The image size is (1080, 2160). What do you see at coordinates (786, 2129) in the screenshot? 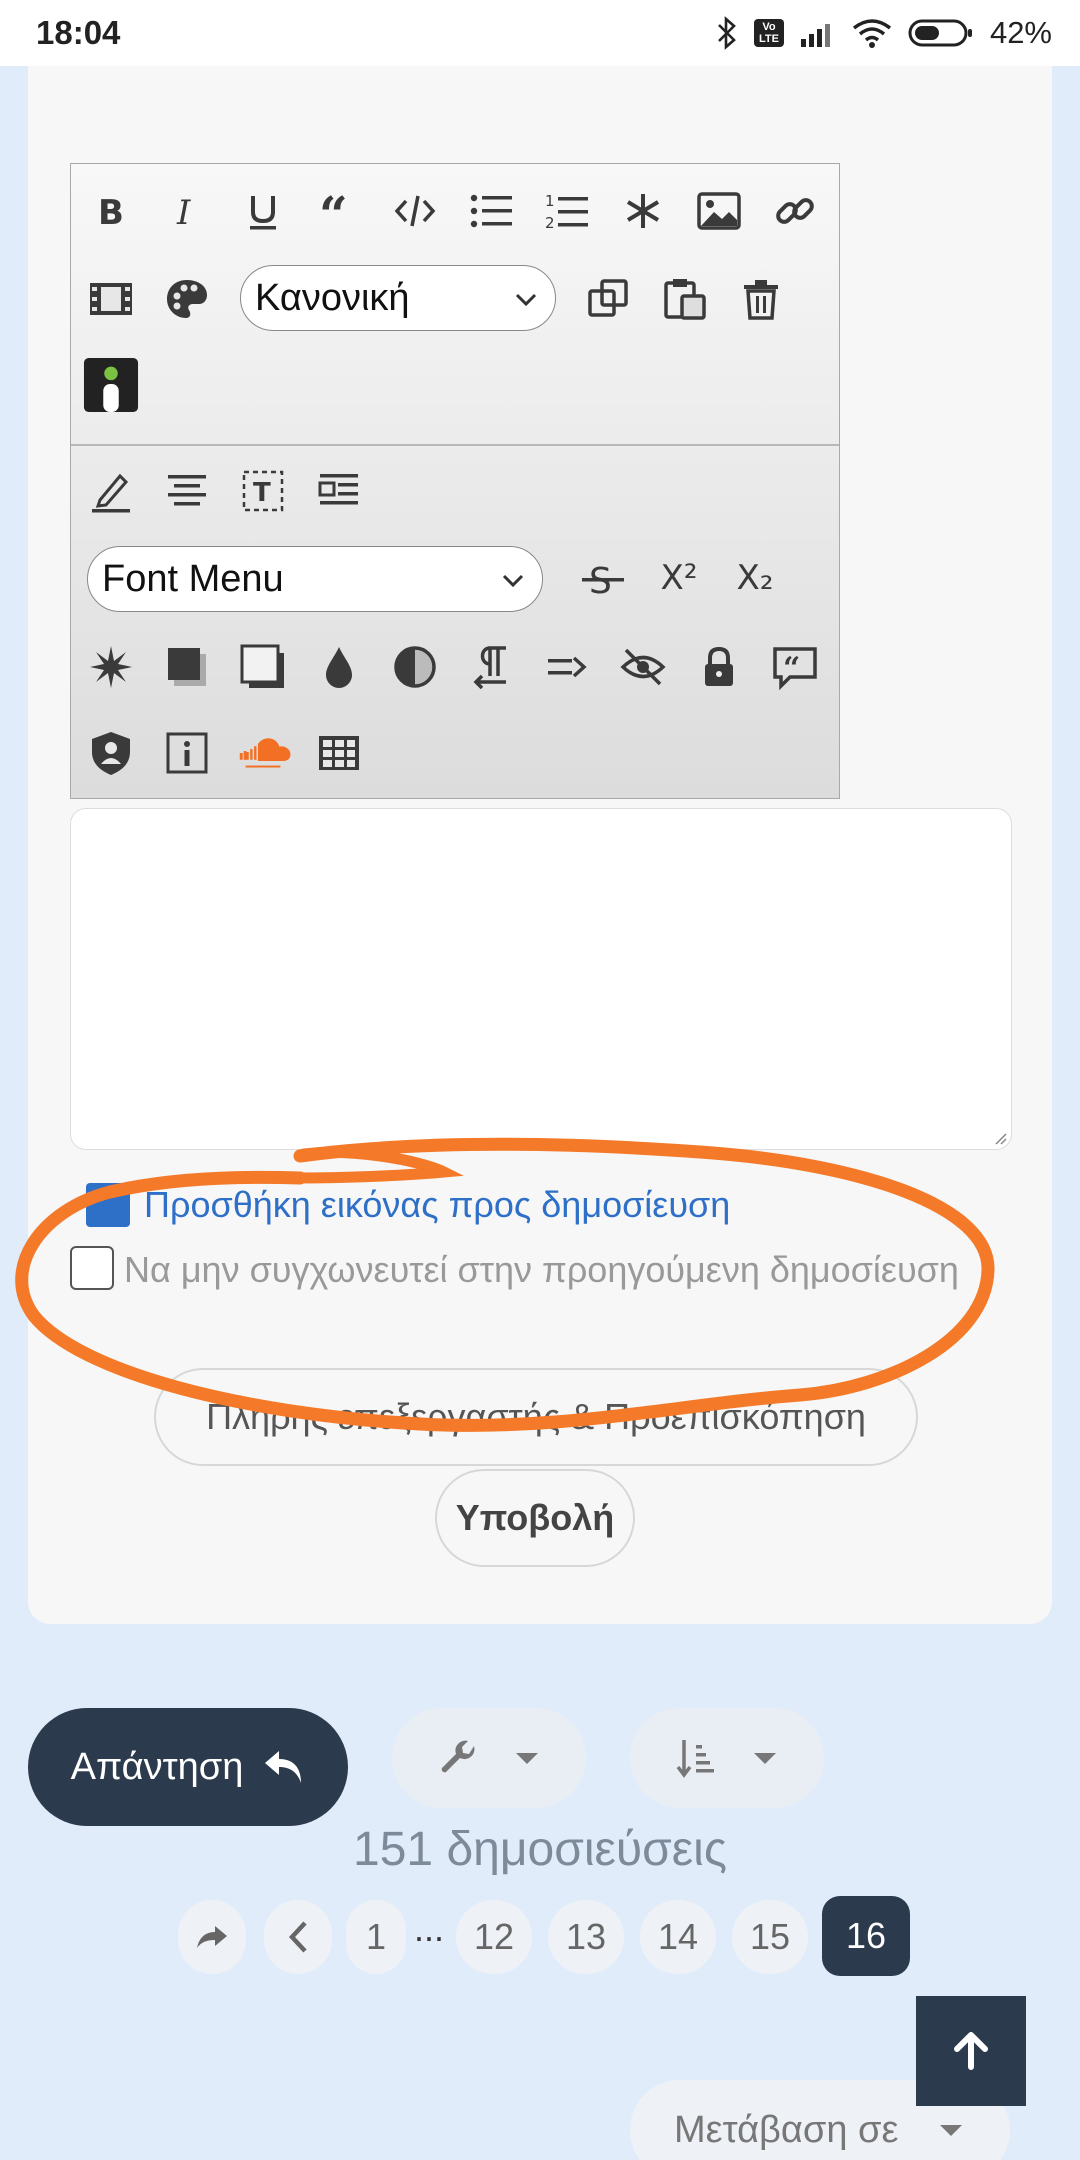
I see `goto-label: Μετάβαση σε` at bounding box center [786, 2129].